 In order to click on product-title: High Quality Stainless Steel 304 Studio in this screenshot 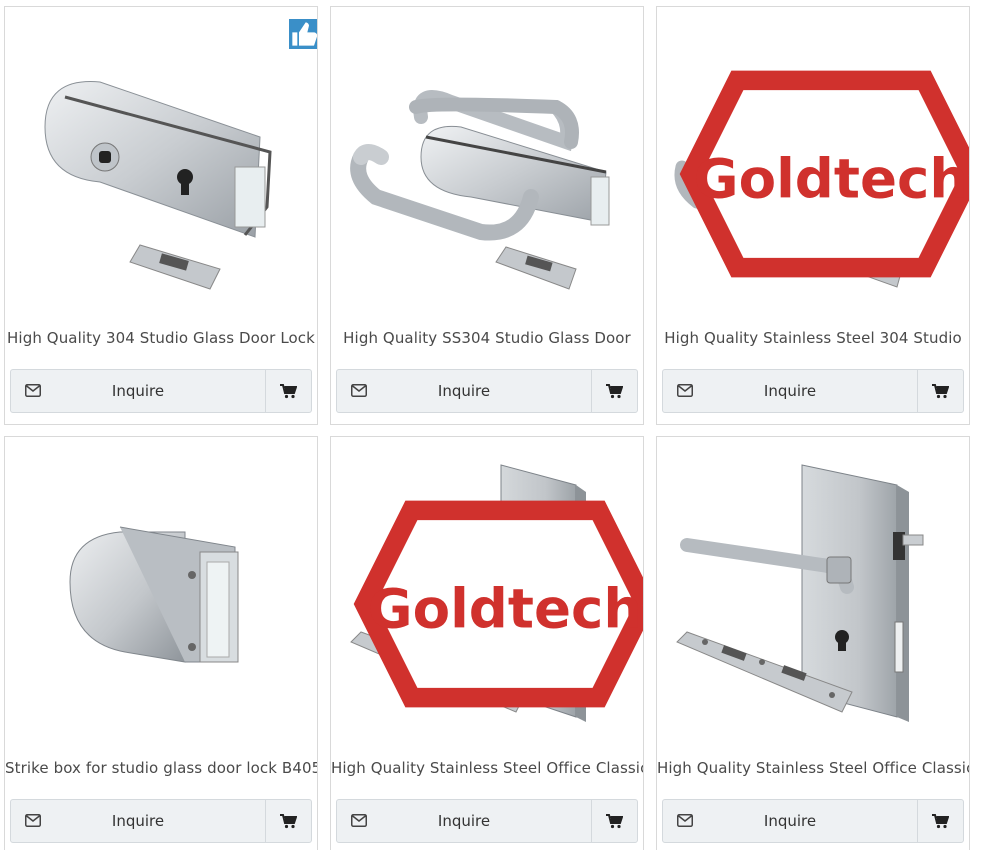, I will do `click(813, 338)`.